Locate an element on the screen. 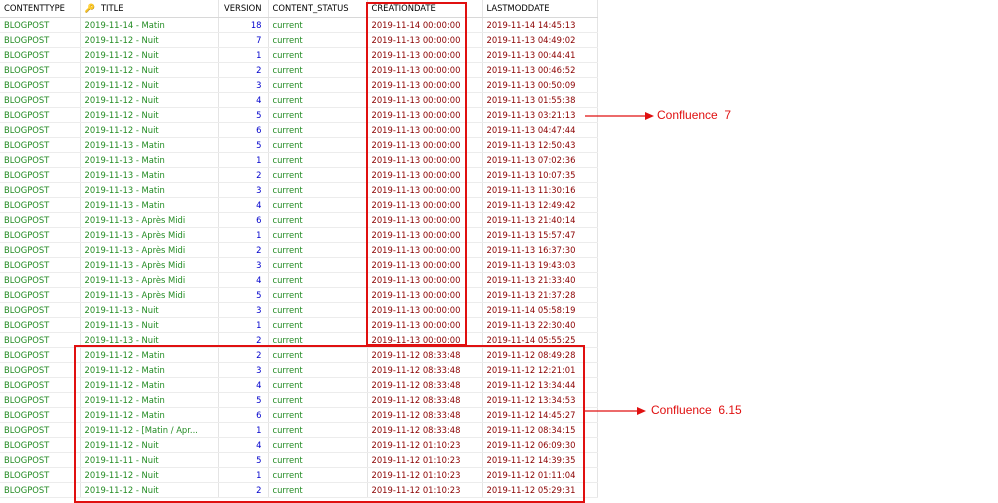 The image size is (998, 503). col-header-content-status: CONTENT_STATUS is located at coordinates (318, 9).